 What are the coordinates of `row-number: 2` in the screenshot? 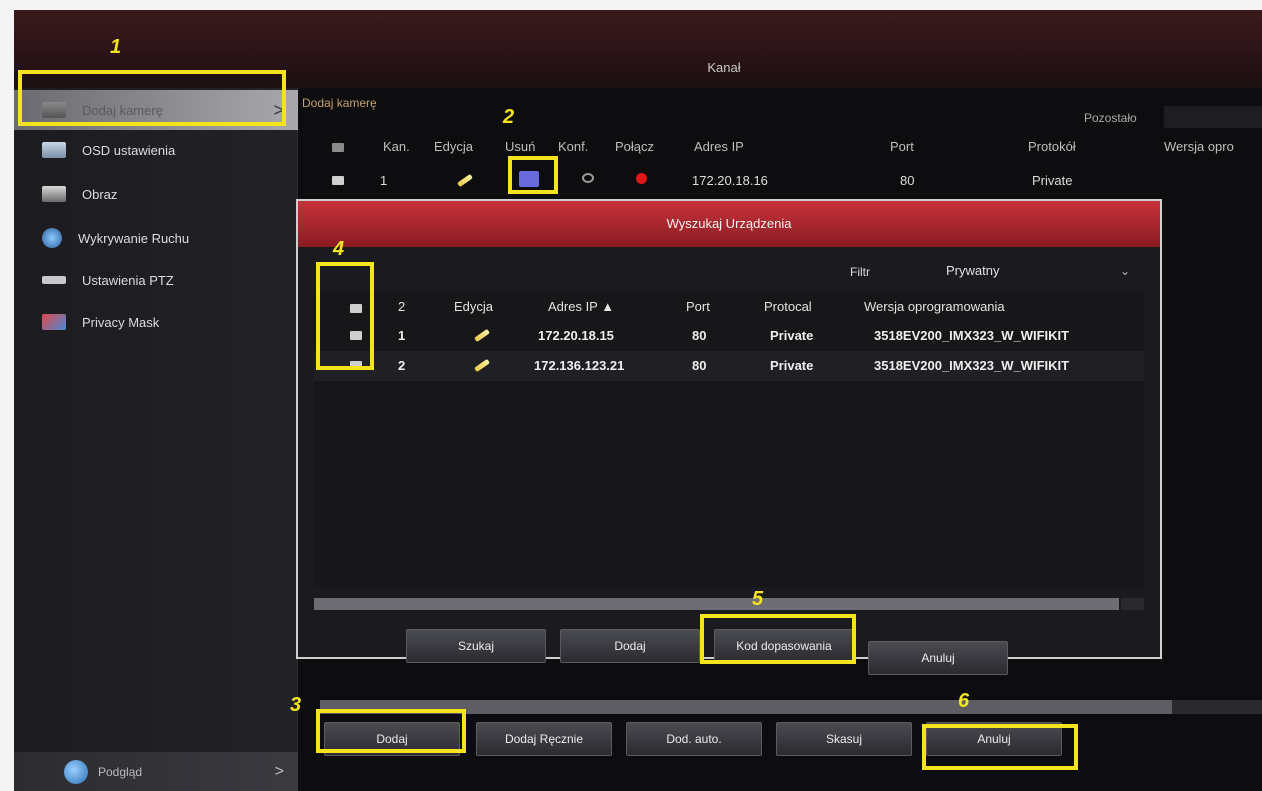 It's located at (402, 365).